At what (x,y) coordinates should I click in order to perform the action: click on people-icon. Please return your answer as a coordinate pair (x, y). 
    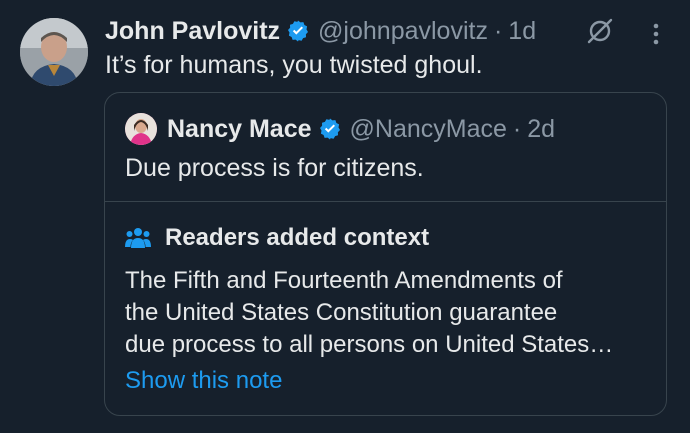
    Looking at the image, I should click on (138, 238).